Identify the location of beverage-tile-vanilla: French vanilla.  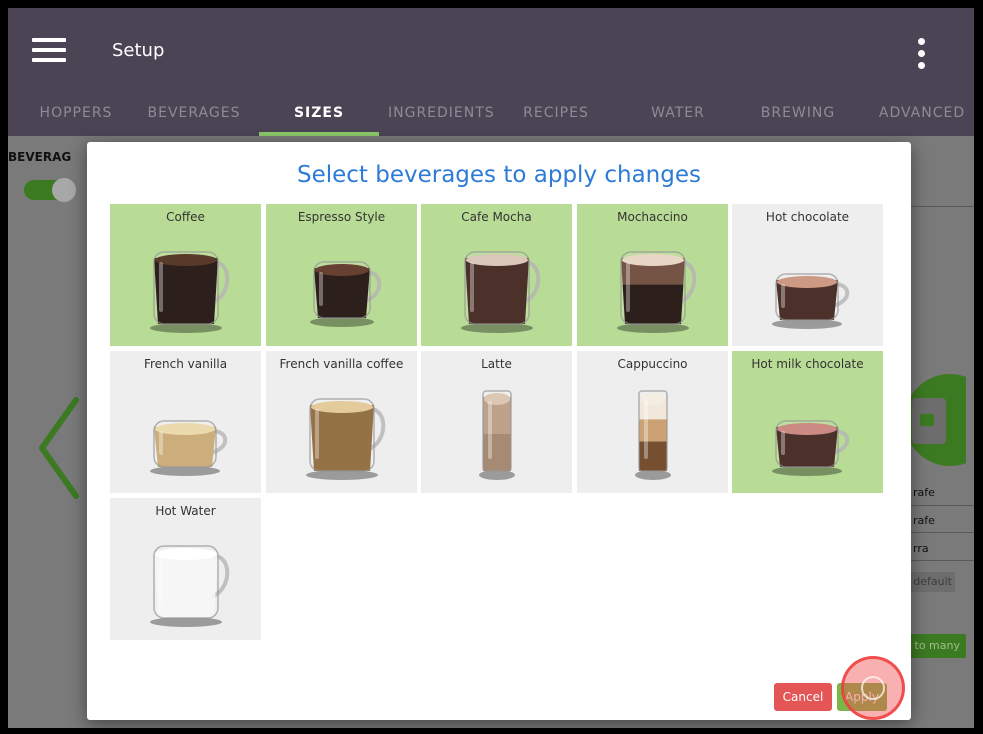
(185, 422).